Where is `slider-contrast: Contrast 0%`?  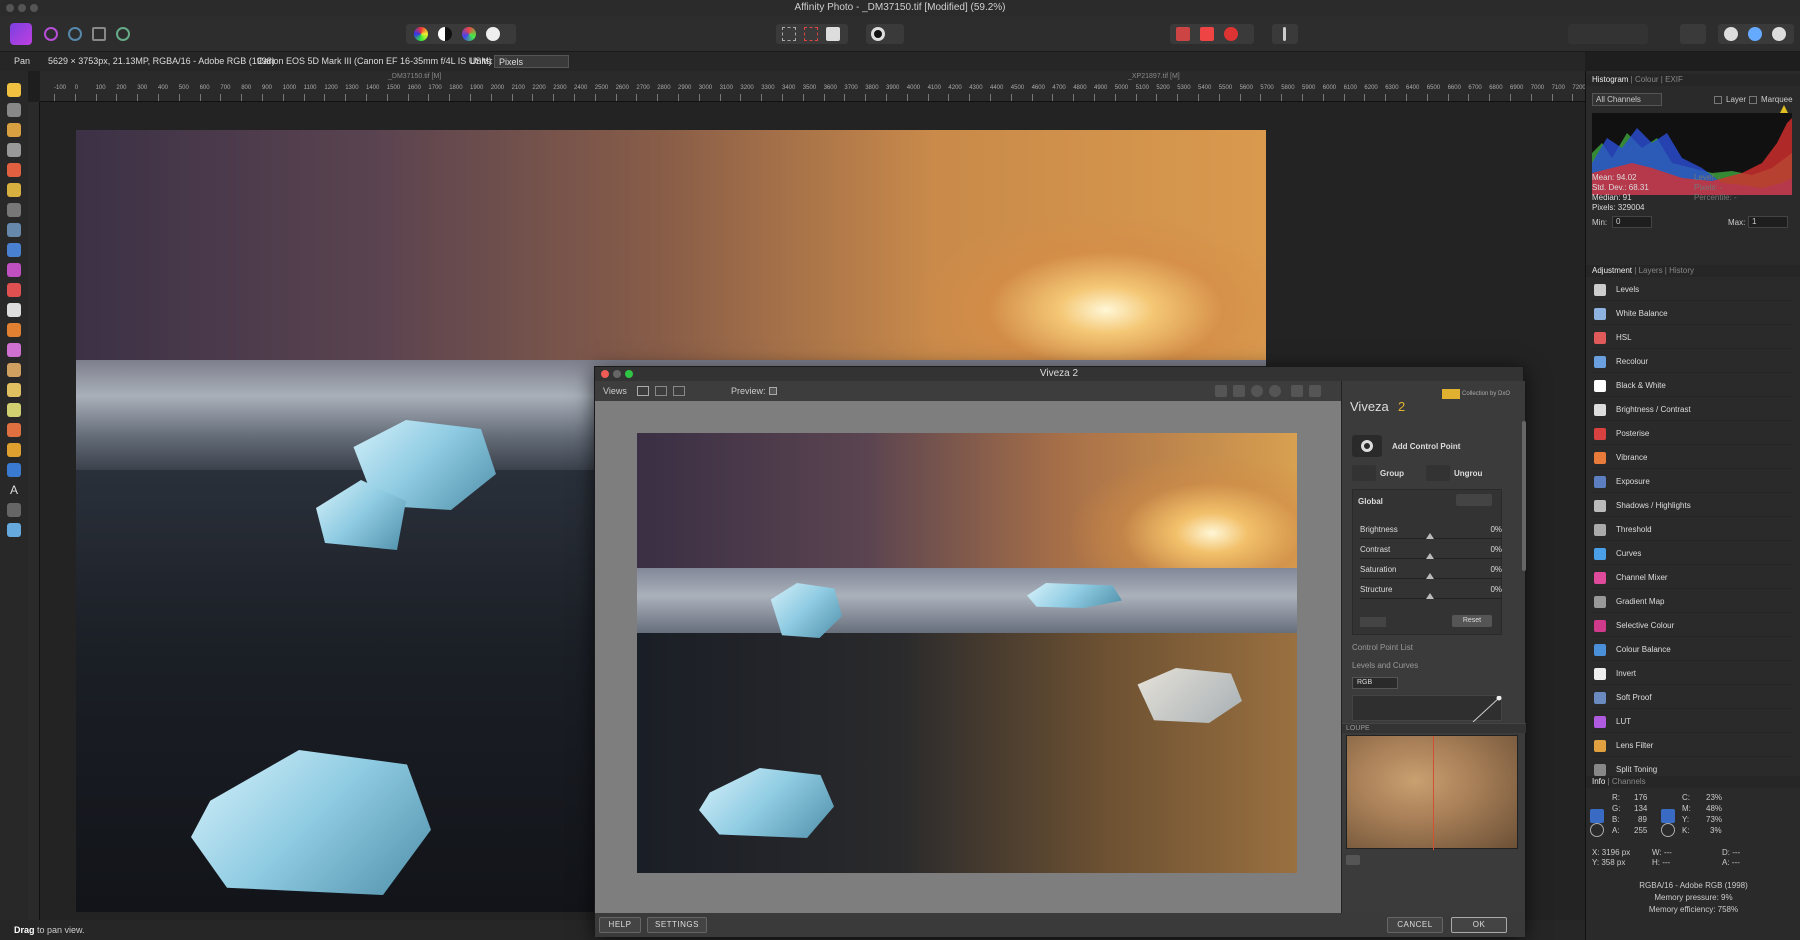
slider-contrast: Contrast 0% is located at coordinates (1431, 555).